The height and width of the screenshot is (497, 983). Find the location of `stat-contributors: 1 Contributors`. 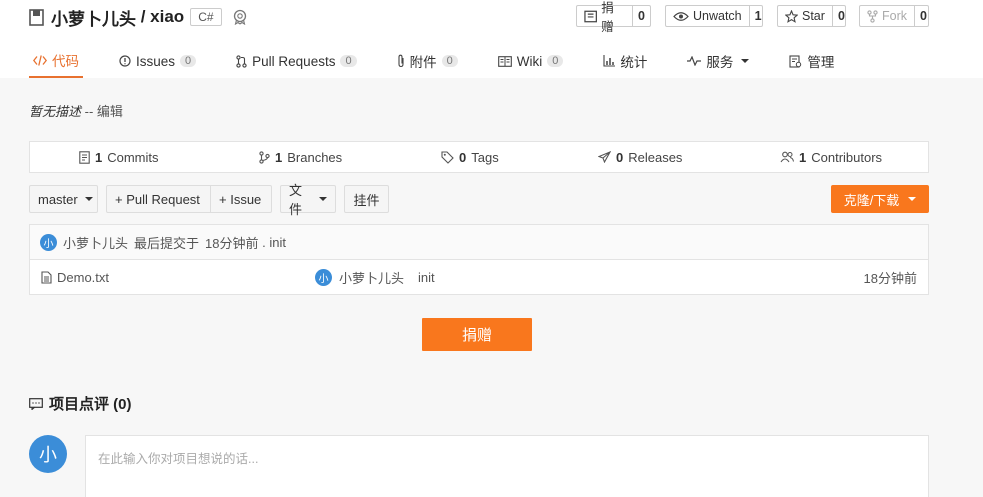

stat-contributors: 1 Contributors is located at coordinates (831, 157).